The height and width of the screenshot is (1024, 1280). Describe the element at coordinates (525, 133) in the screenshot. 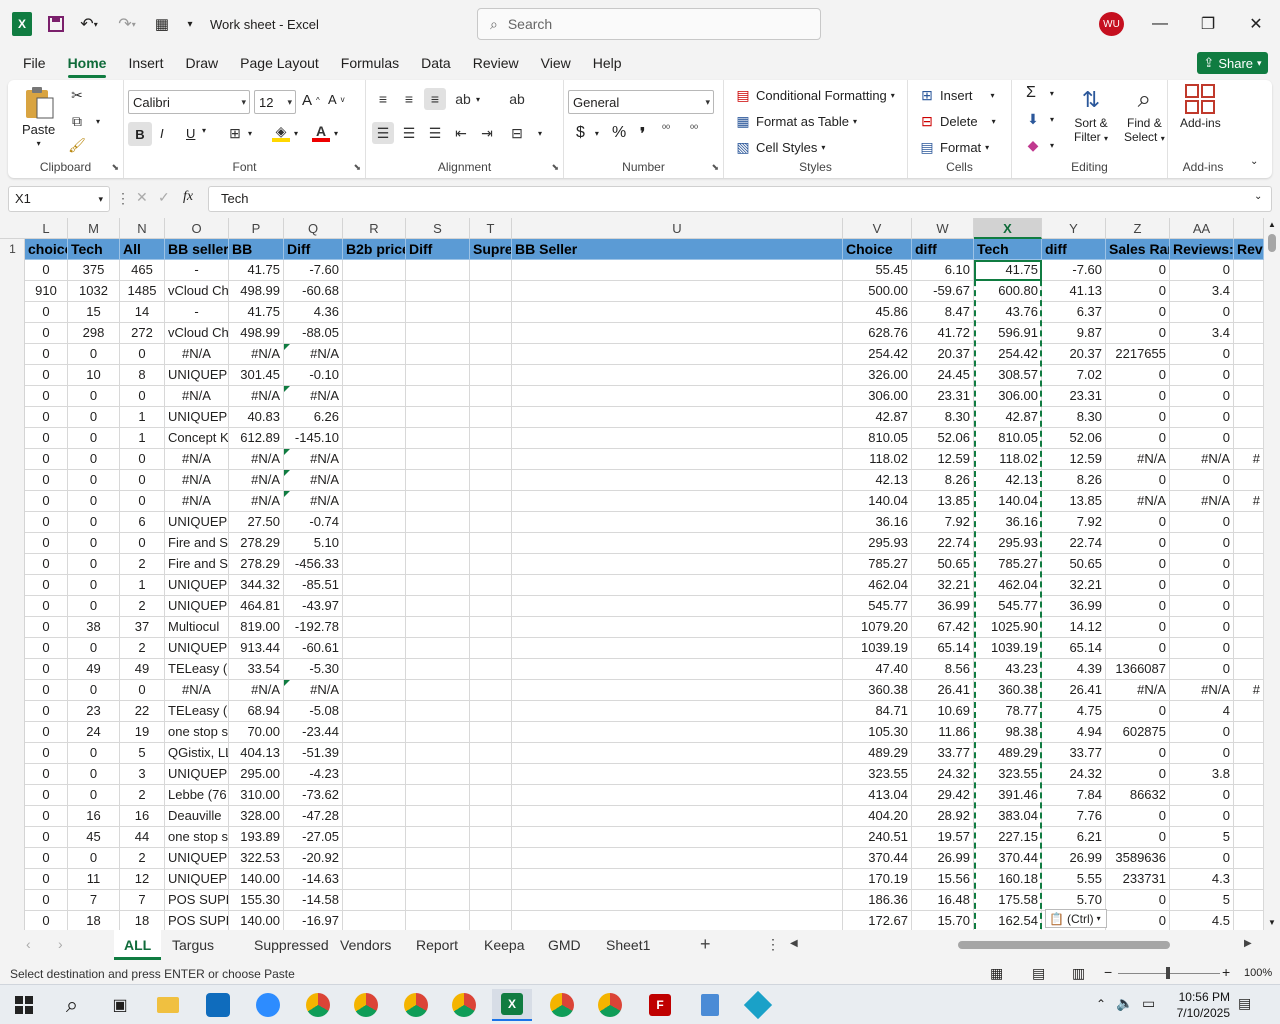

I see `merge-center-icon: ⊟ ▾` at that location.